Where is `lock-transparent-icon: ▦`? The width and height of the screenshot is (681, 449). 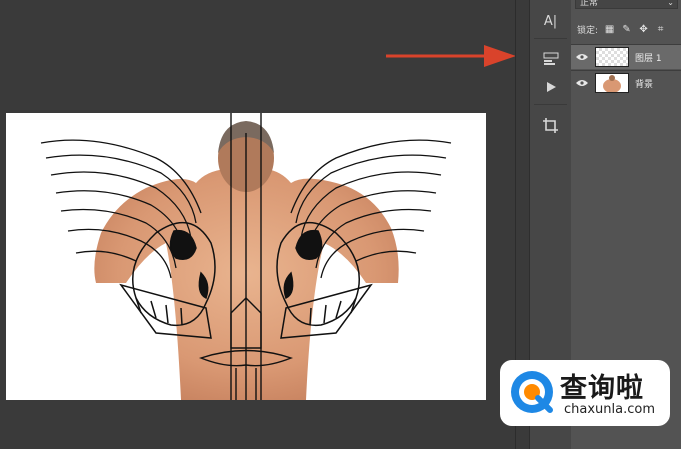
lock-transparent-icon: ▦ is located at coordinates (609, 29).